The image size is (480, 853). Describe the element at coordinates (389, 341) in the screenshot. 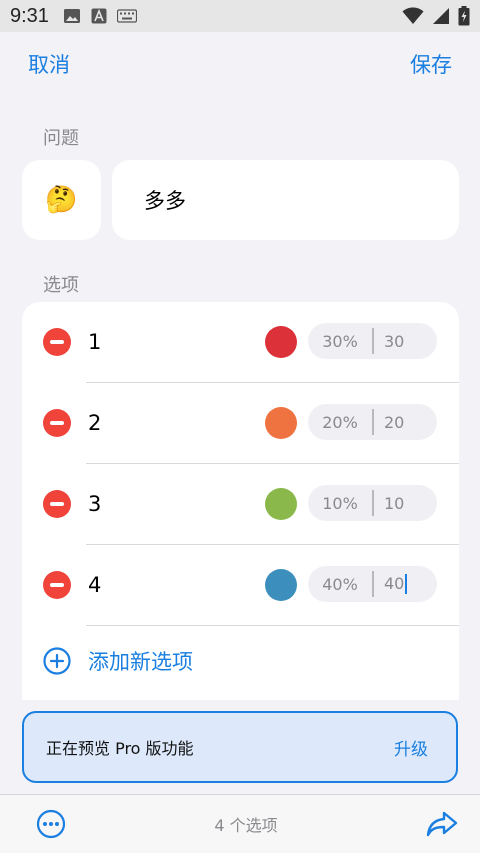

I see `option-value-input: 30` at that location.